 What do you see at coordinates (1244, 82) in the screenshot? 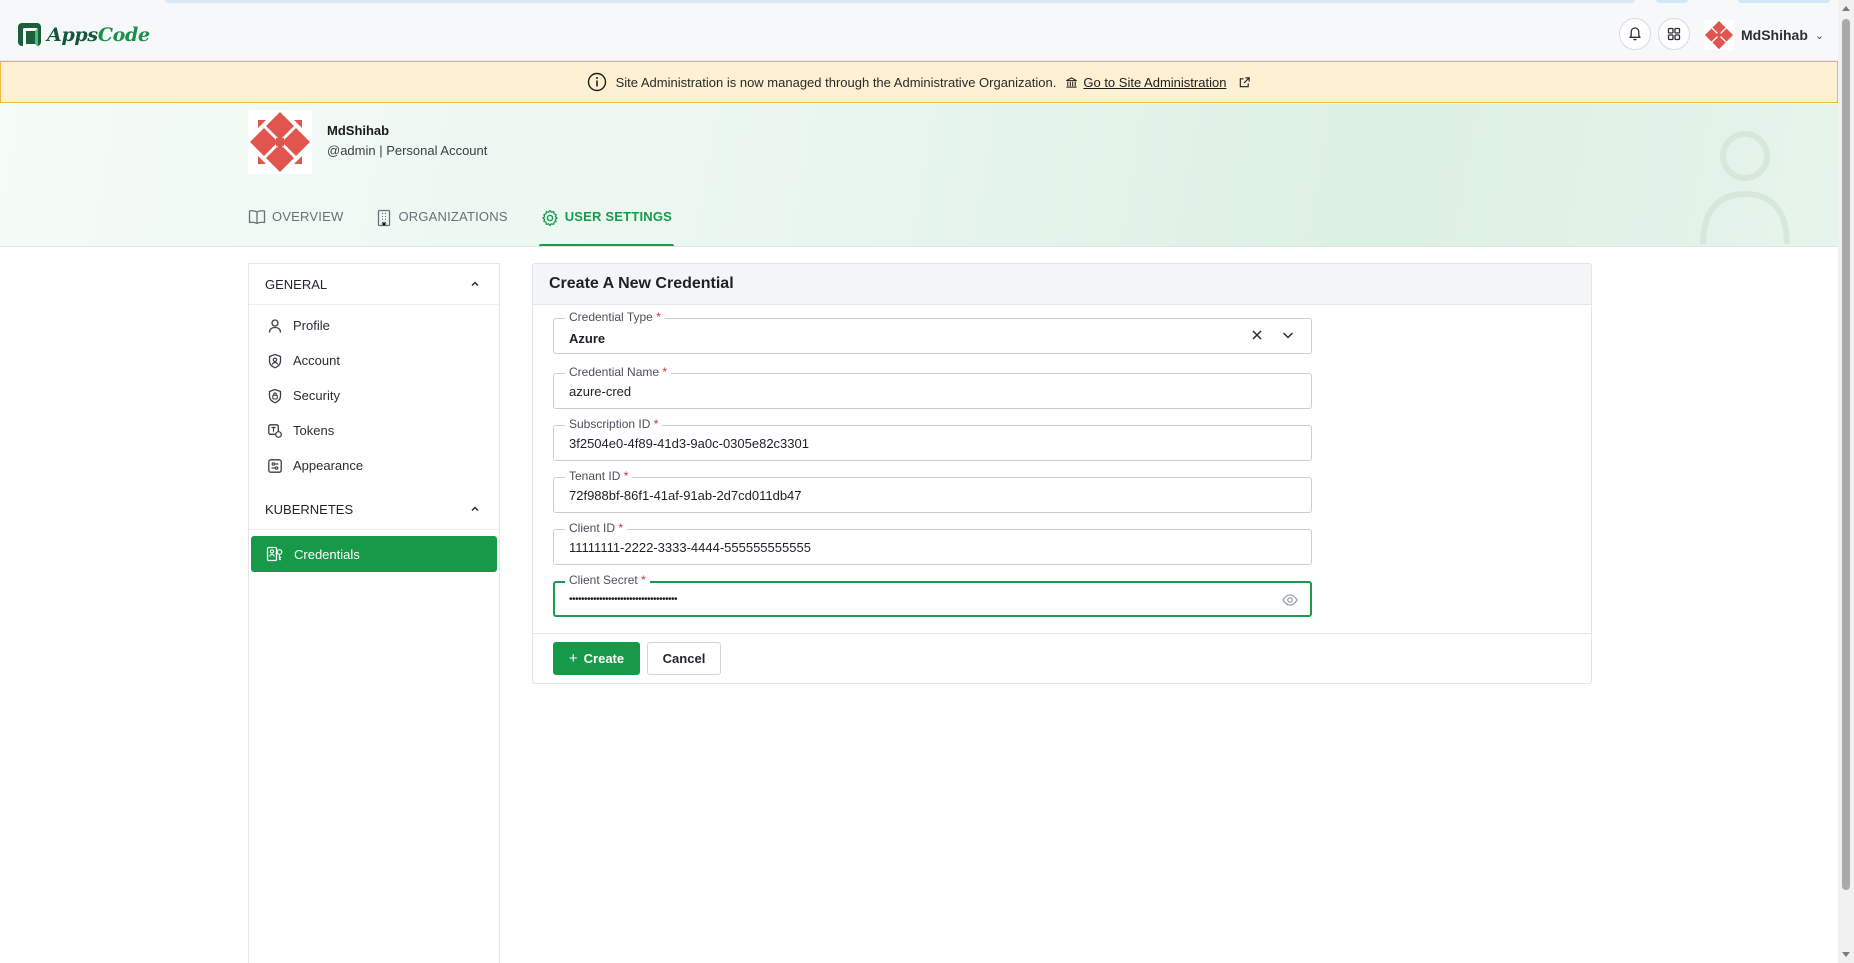
I see `external-link-icon` at bounding box center [1244, 82].